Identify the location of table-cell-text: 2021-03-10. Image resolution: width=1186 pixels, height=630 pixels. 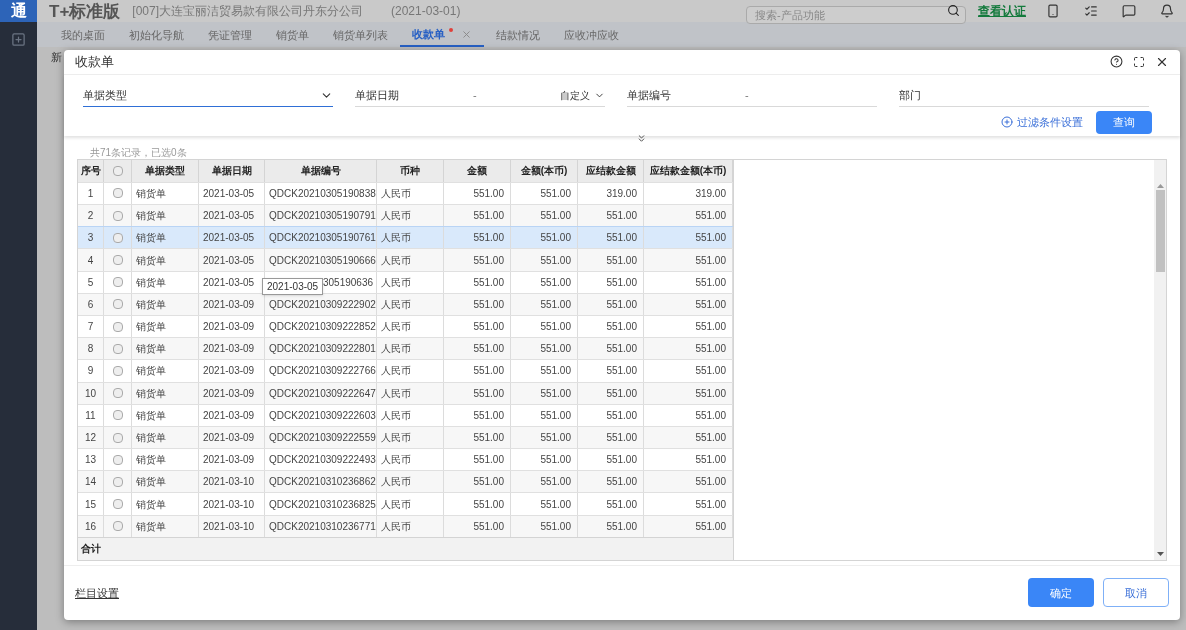
(229, 526).